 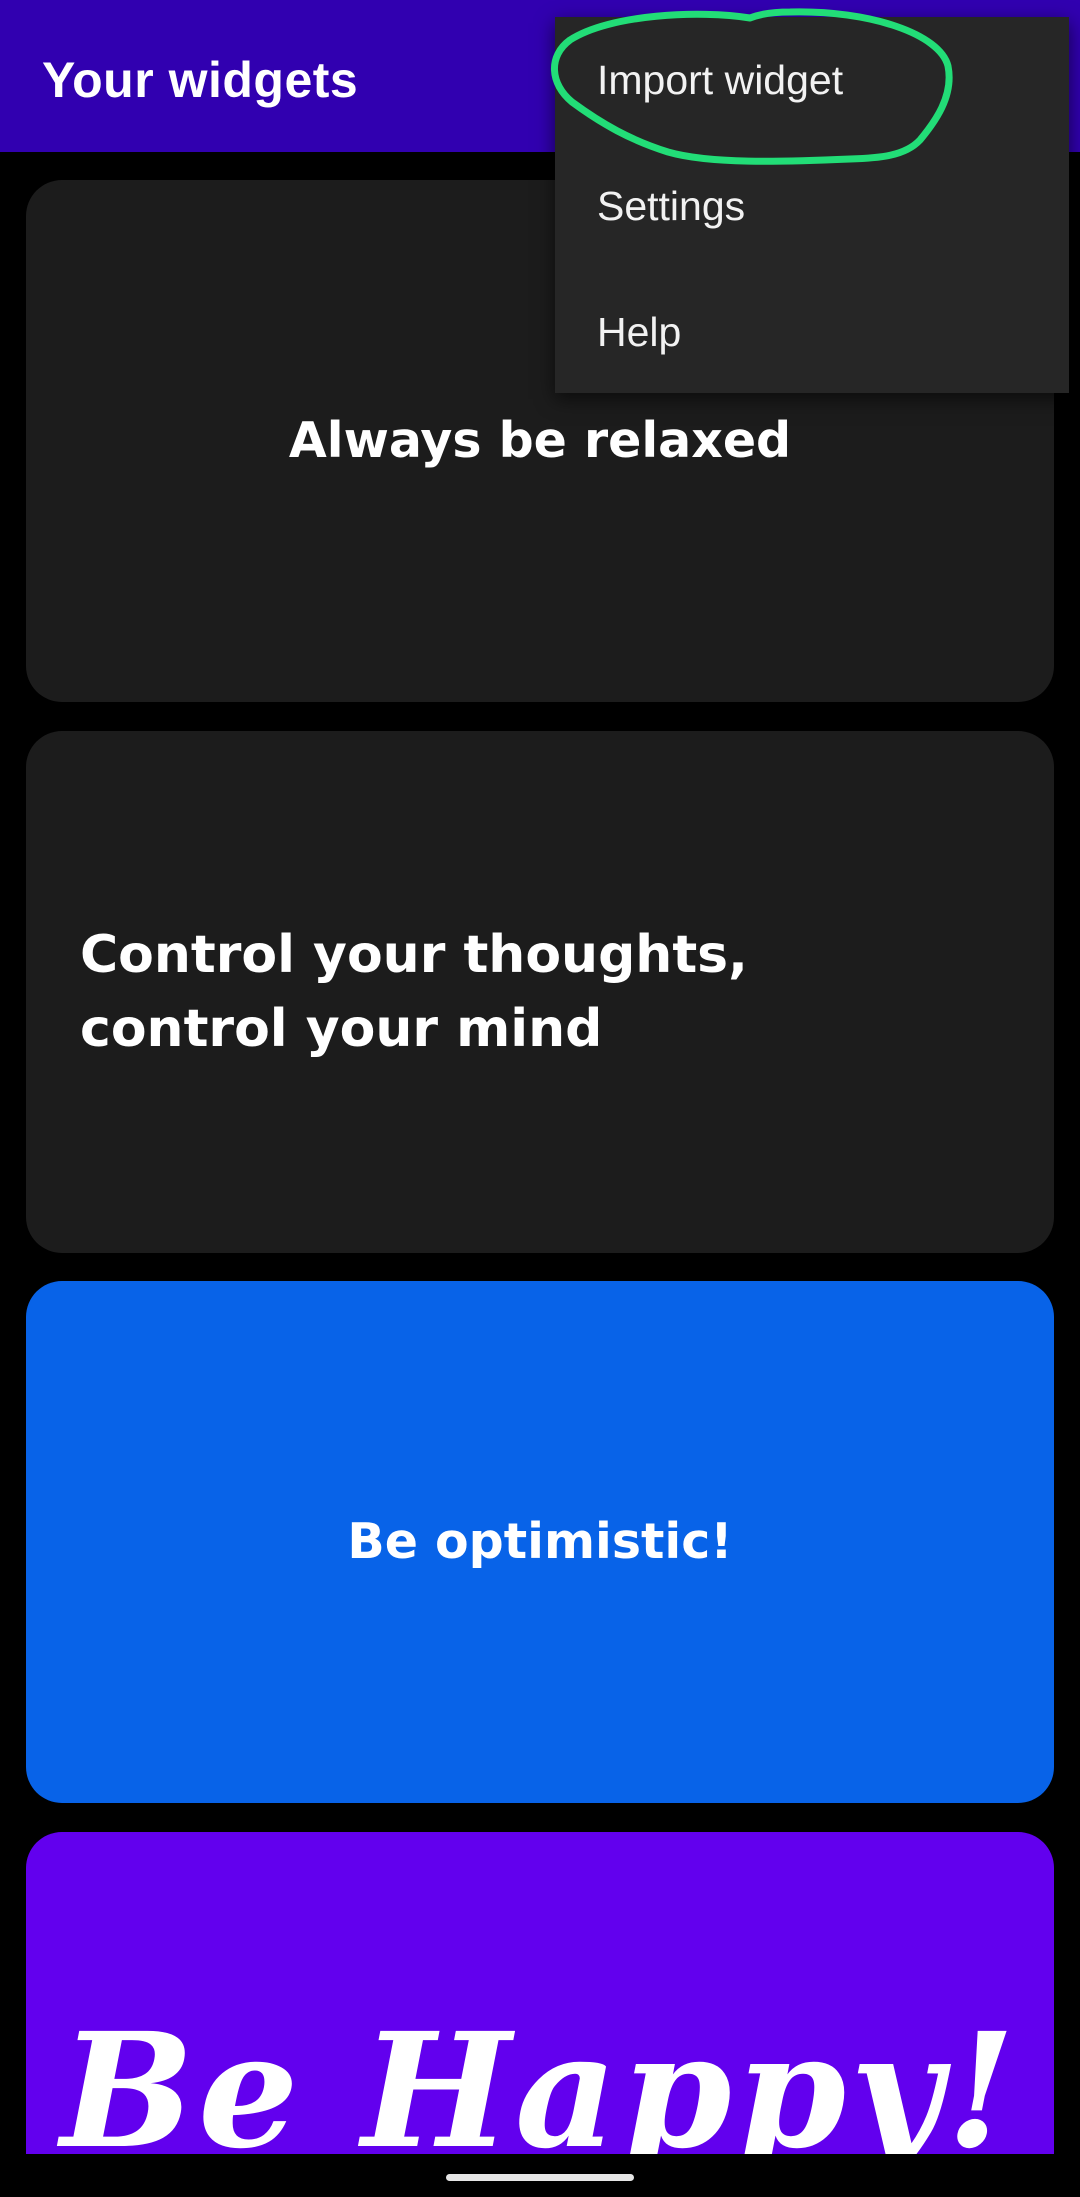 I want to click on widget-card: Be Happy!, so click(x=540, y=1993).